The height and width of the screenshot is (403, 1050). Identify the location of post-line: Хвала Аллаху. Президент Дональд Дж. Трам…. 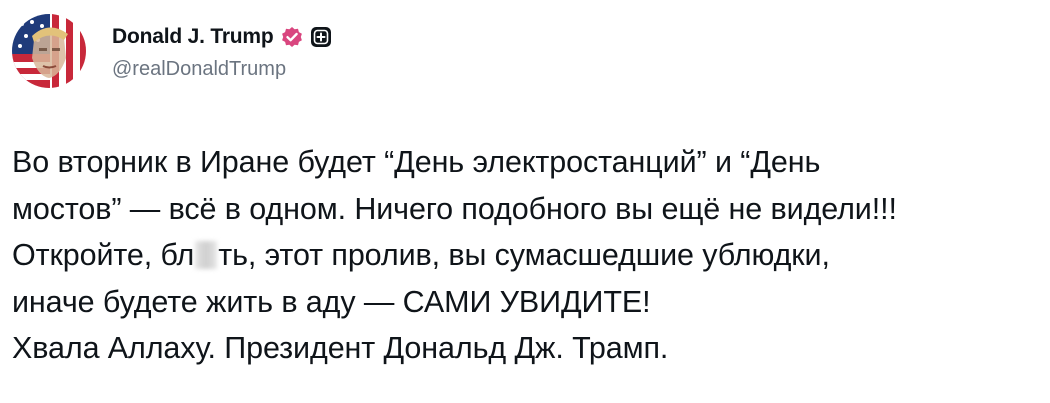
(340, 348).